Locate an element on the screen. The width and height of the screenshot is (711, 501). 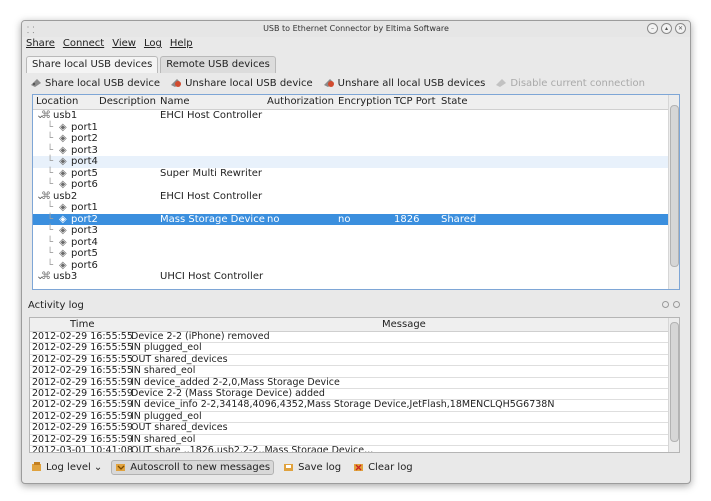
minimize-icon: – is located at coordinates (652, 28).